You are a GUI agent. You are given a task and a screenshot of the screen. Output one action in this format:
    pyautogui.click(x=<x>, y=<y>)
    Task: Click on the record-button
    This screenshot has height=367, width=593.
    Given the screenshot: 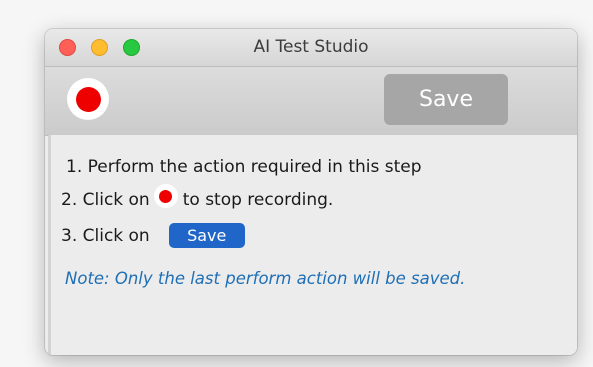 What is the action you would take?
    pyautogui.click(x=88, y=99)
    